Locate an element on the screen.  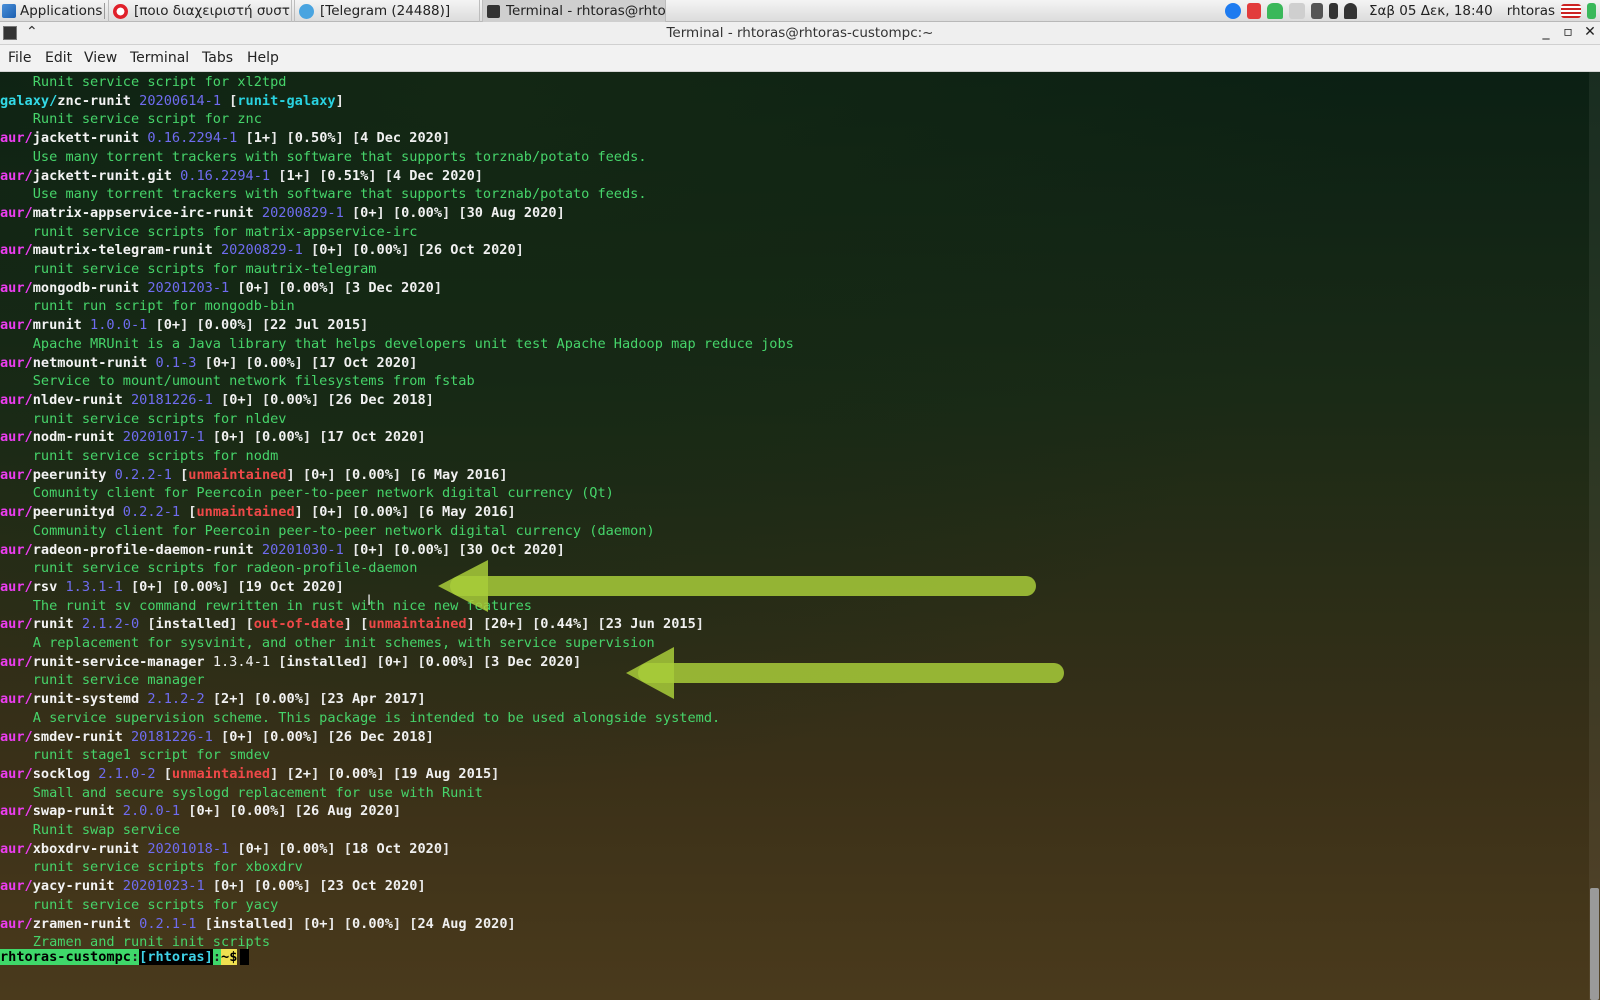
package-votes: 2+ is located at coordinates (303, 773).